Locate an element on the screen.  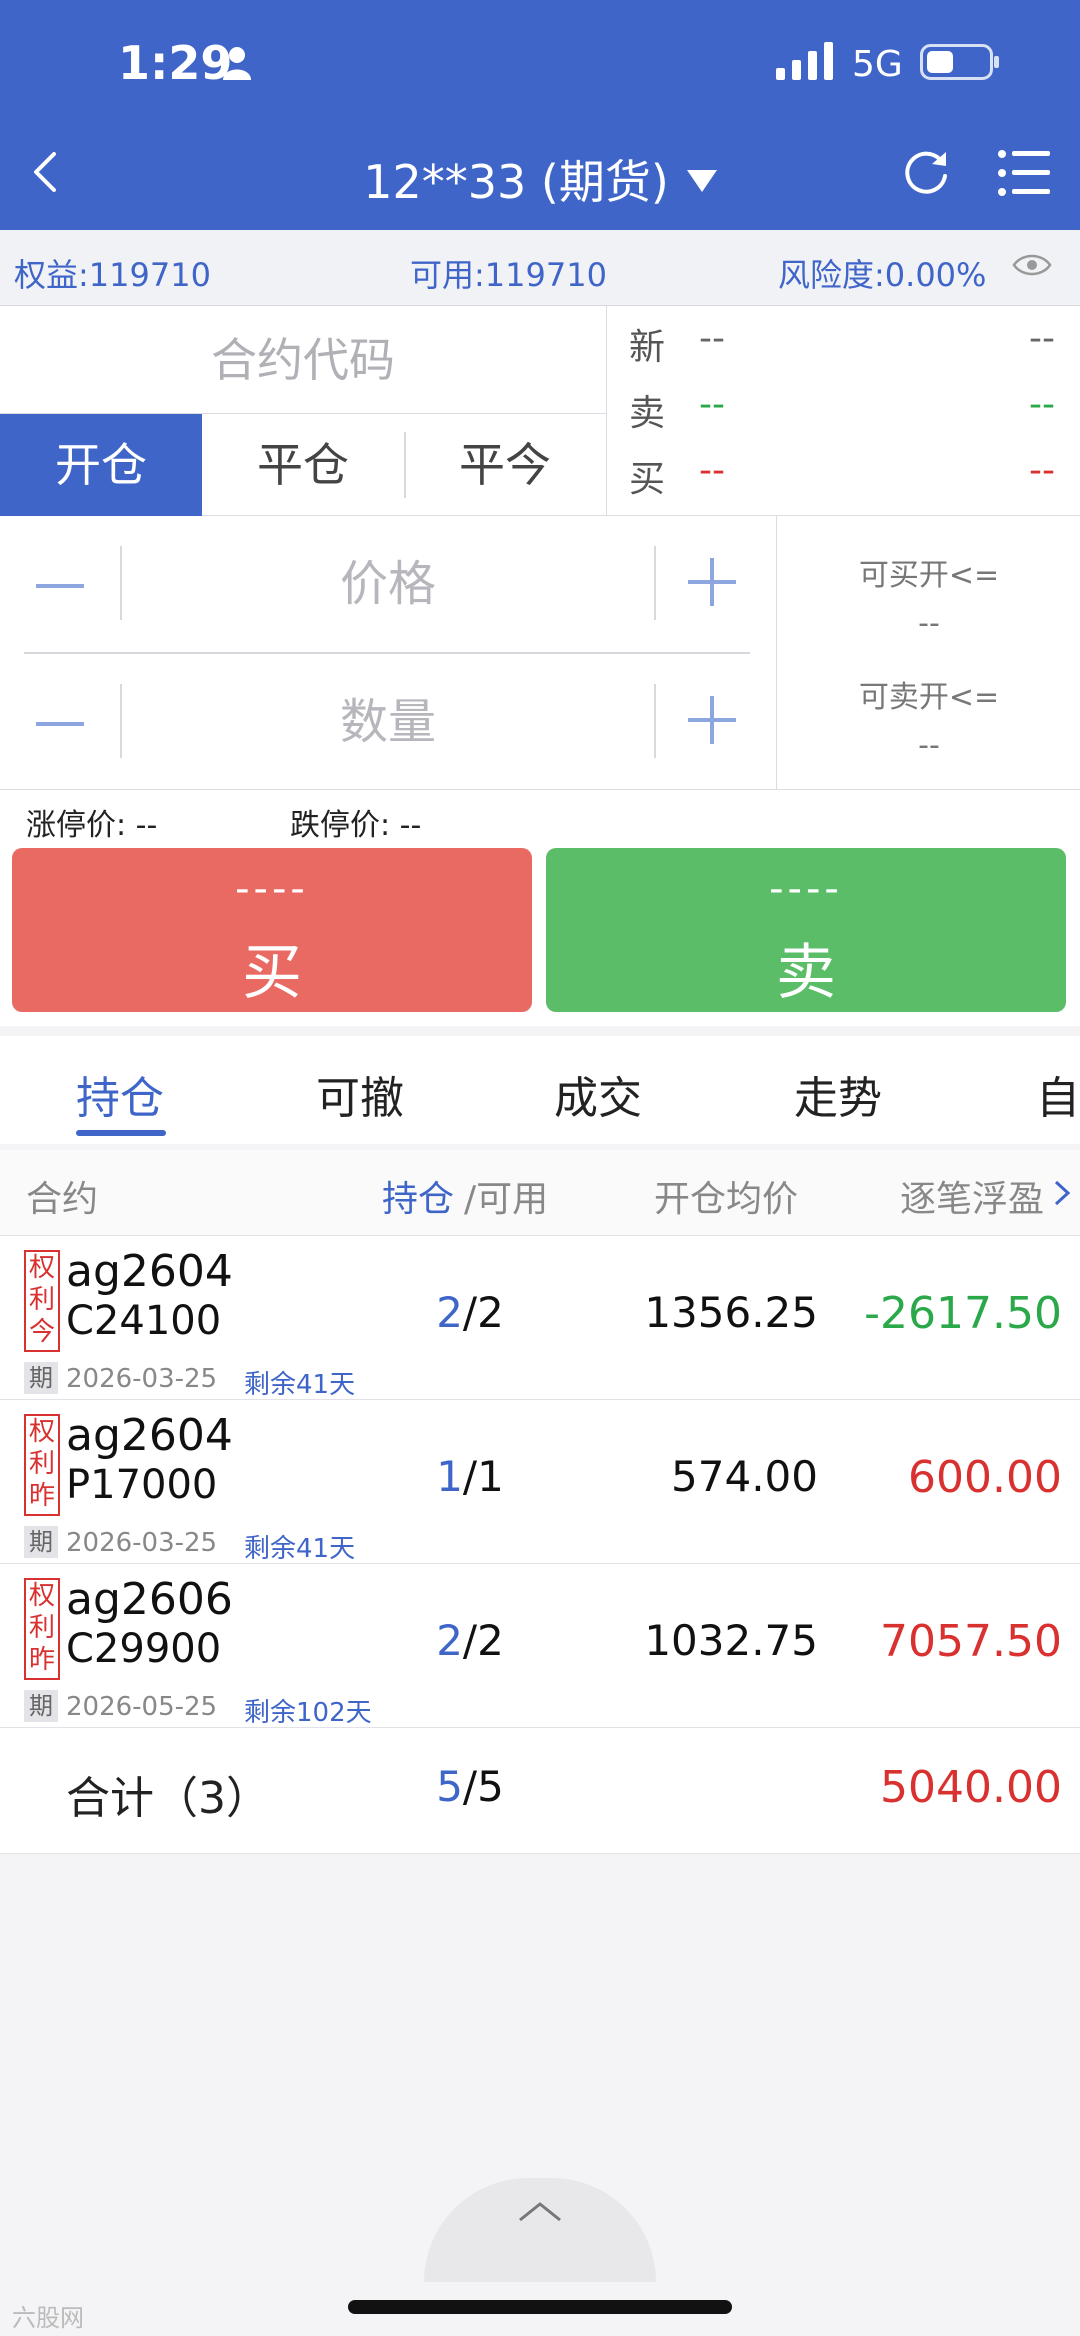
floating-pnl: 7057.50 is located at coordinates (971, 1641).